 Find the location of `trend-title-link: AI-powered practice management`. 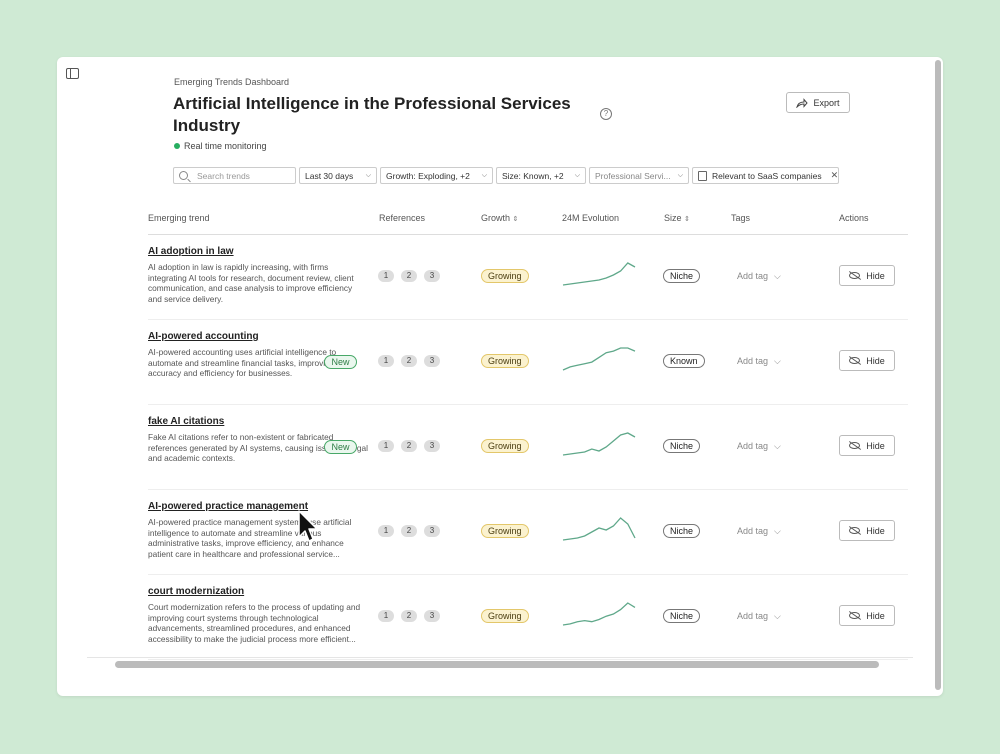

trend-title-link: AI-powered practice management is located at coordinates (228, 506).